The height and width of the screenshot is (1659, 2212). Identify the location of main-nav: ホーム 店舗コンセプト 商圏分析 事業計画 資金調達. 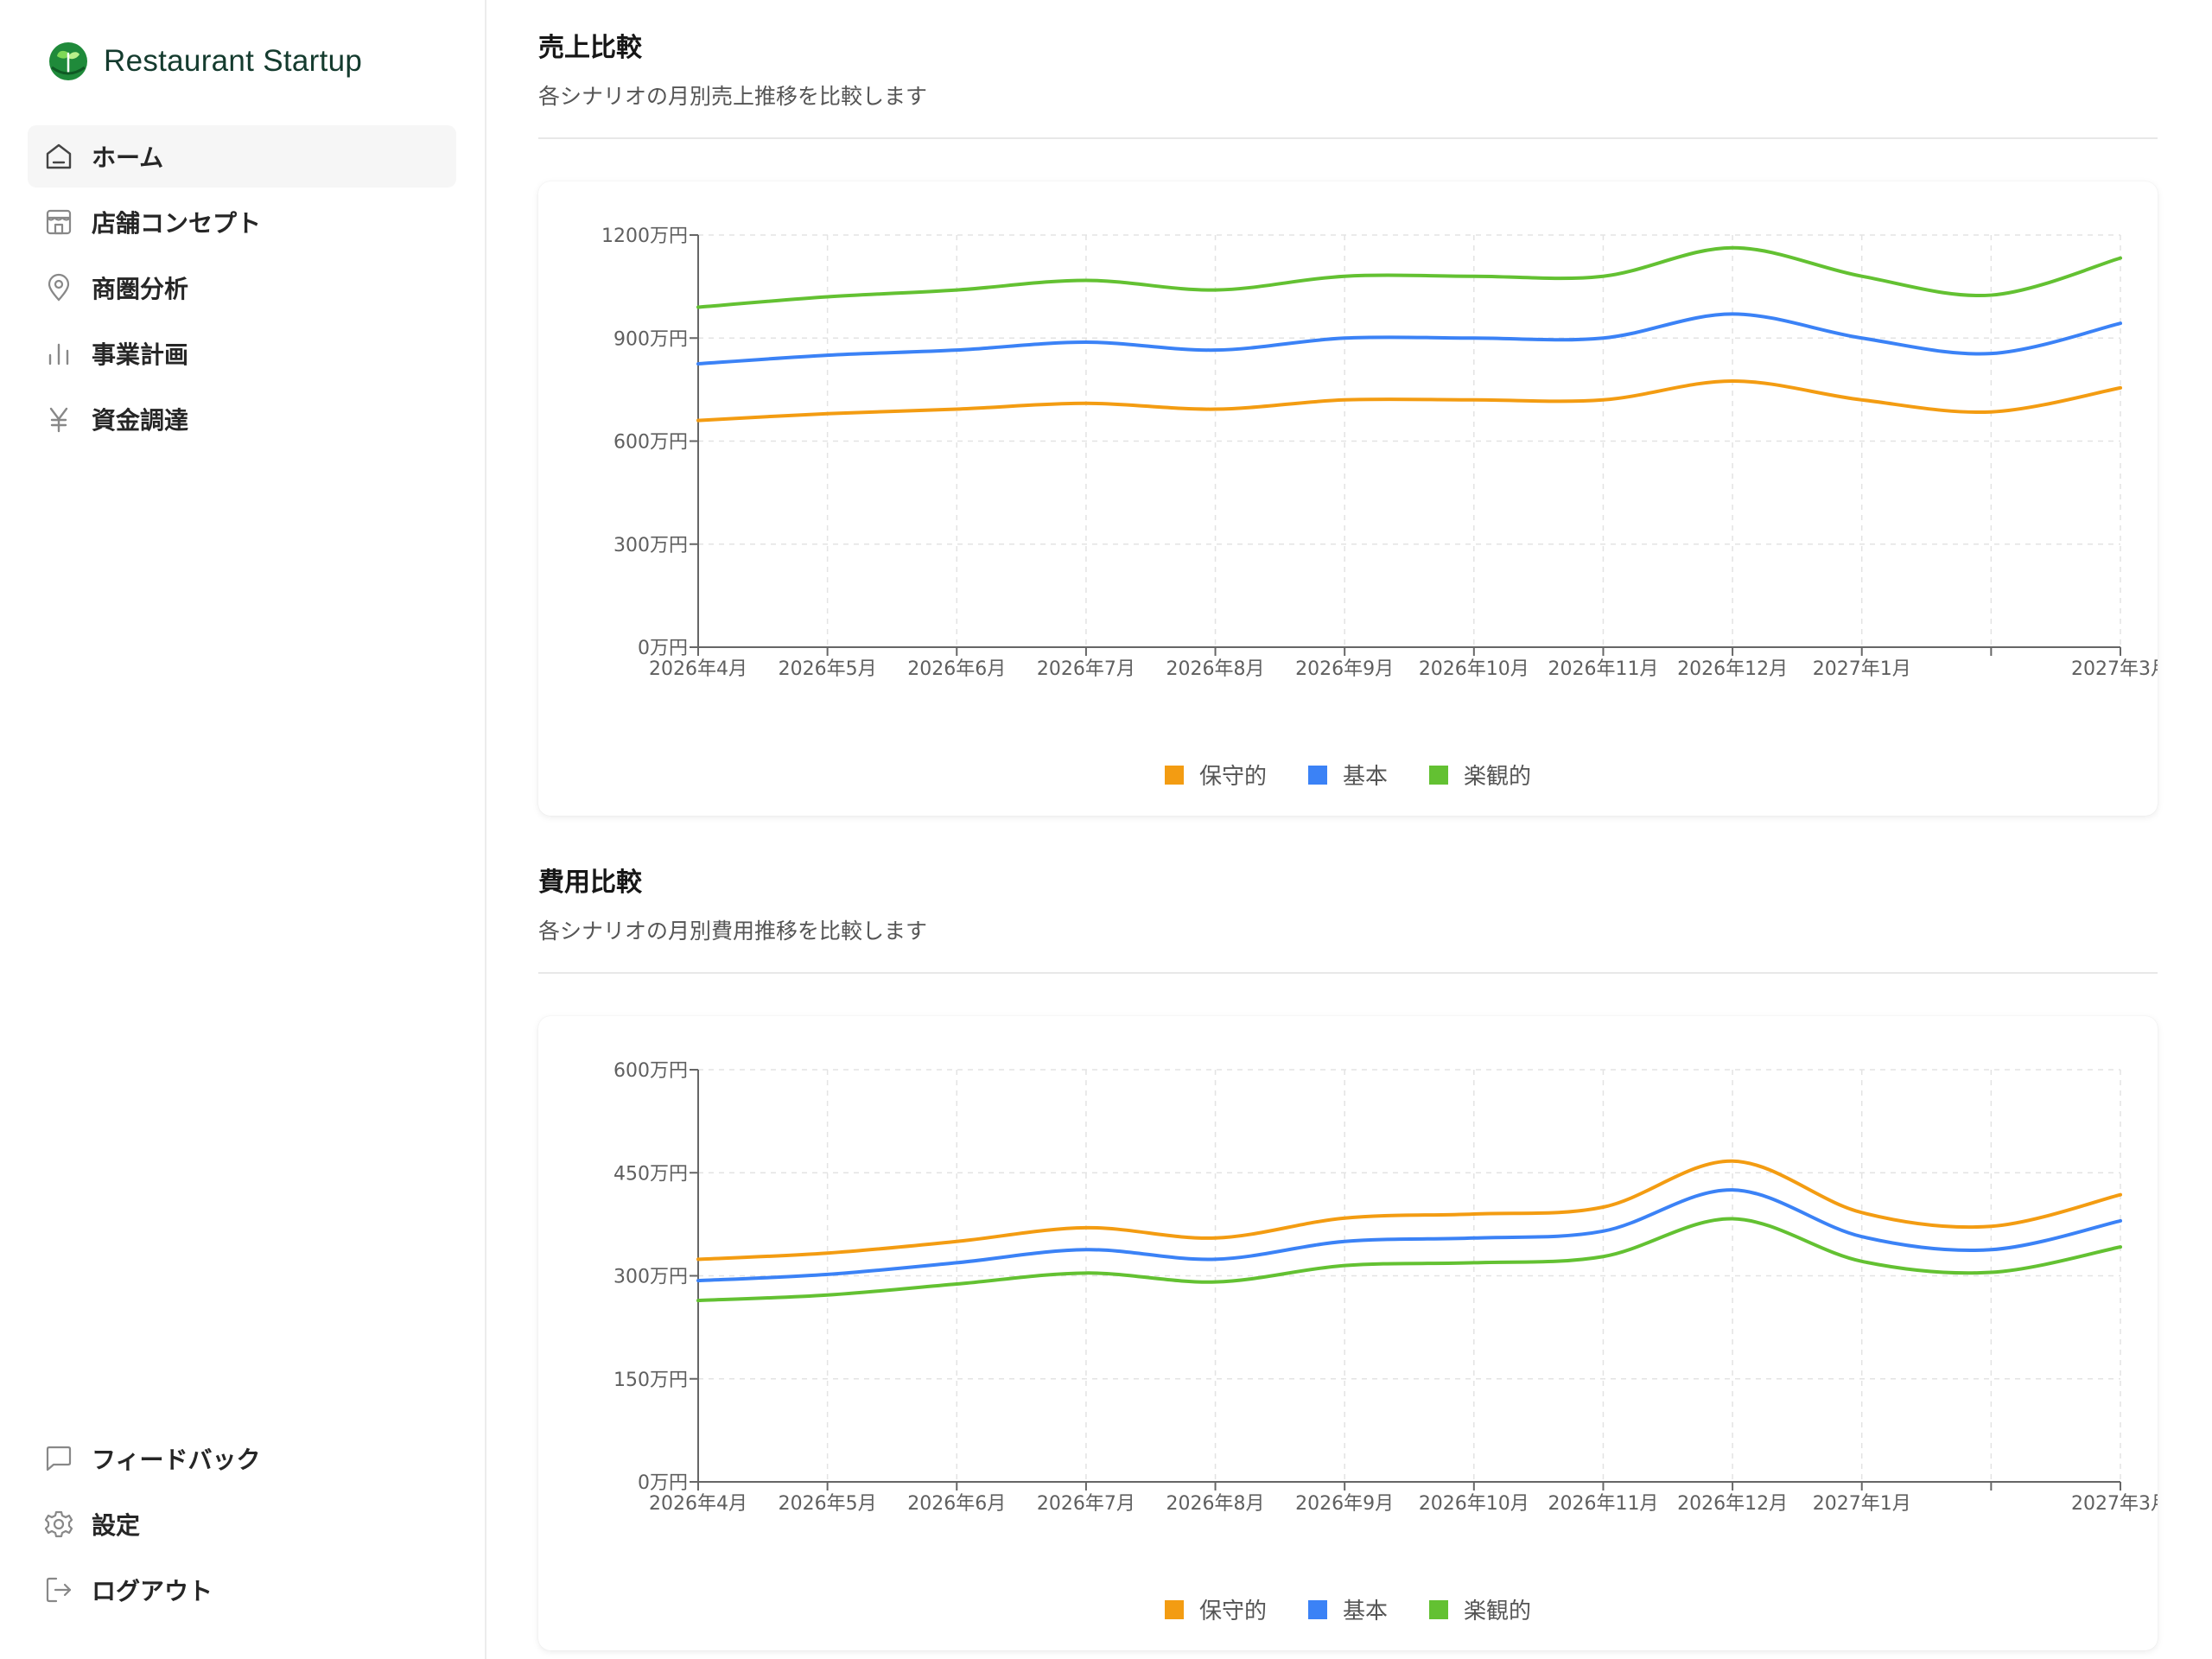
(242, 289).